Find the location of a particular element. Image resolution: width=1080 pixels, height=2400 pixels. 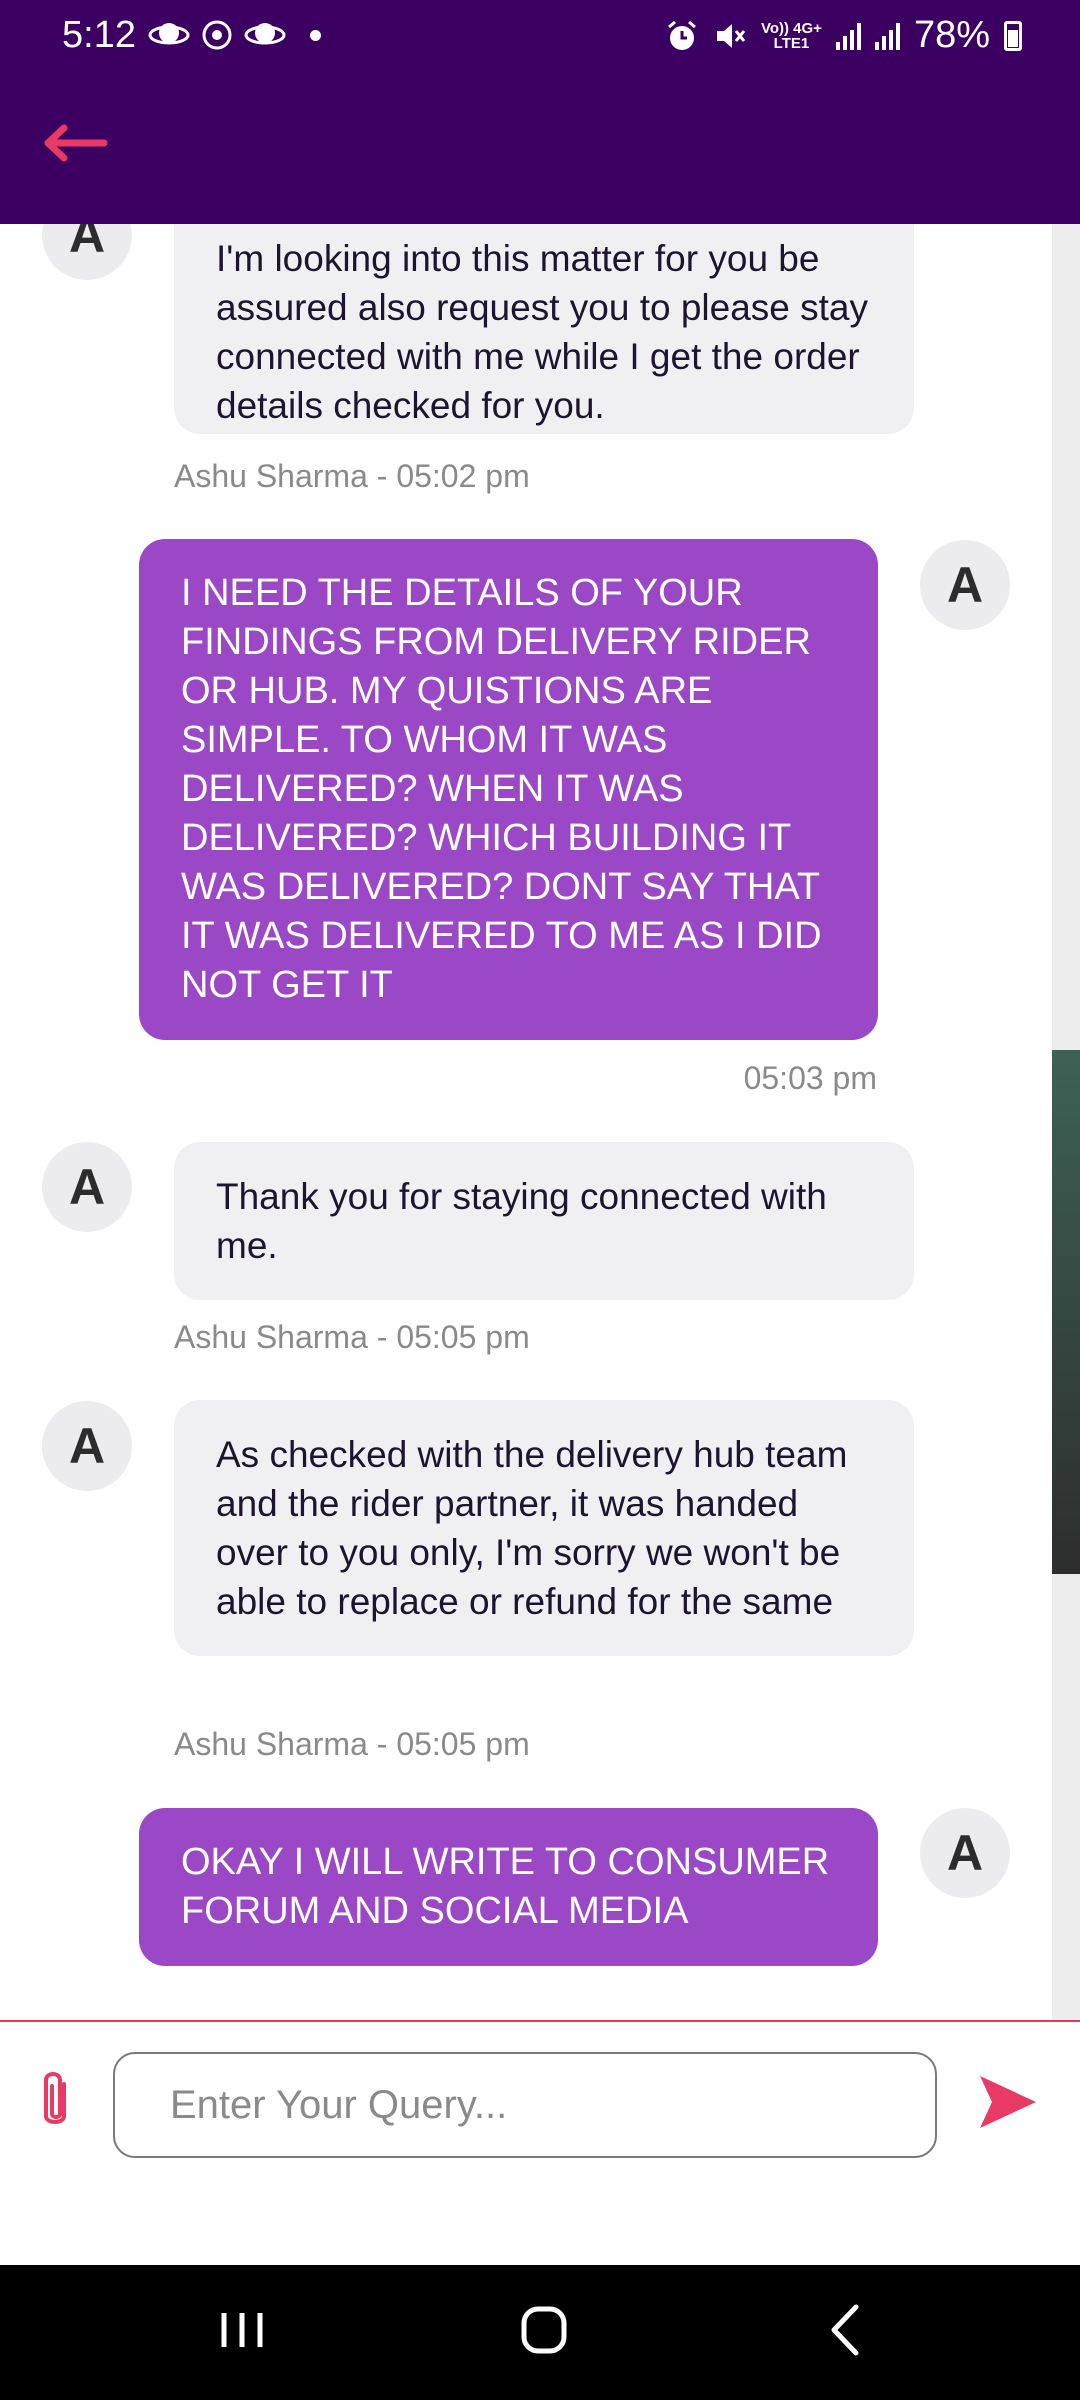

battery-percent: 78% is located at coordinates (951, 35).